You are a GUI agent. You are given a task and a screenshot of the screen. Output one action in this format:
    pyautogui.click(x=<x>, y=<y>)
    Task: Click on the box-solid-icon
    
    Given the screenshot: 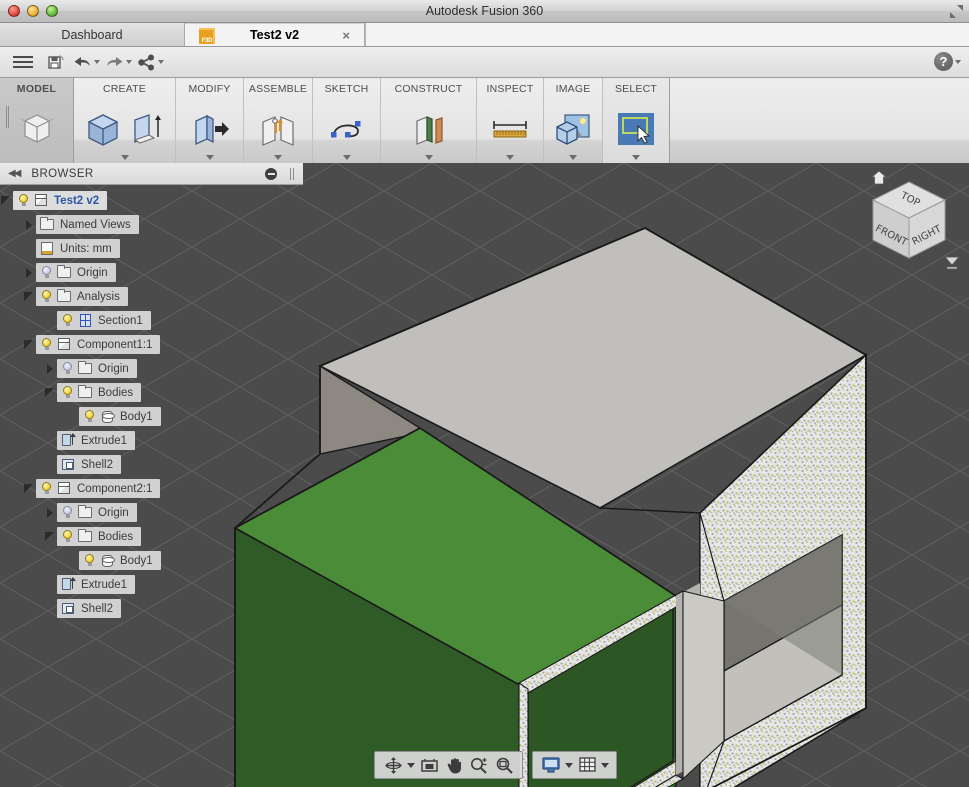 What is the action you would take?
    pyautogui.click(x=103, y=129)
    